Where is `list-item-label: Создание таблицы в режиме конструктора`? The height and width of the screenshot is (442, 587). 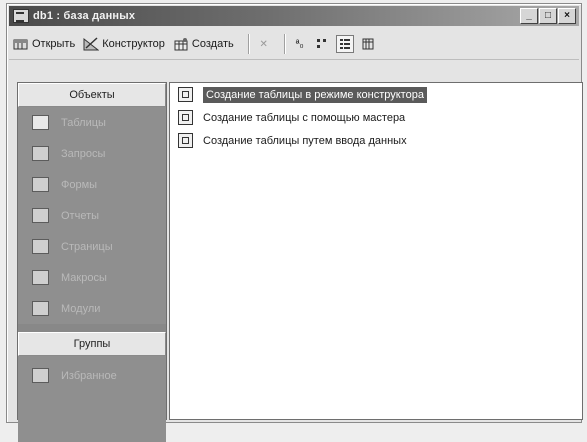
list-item-label: Создание таблицы в режиме конструктора is located at coordinates (315, 94).